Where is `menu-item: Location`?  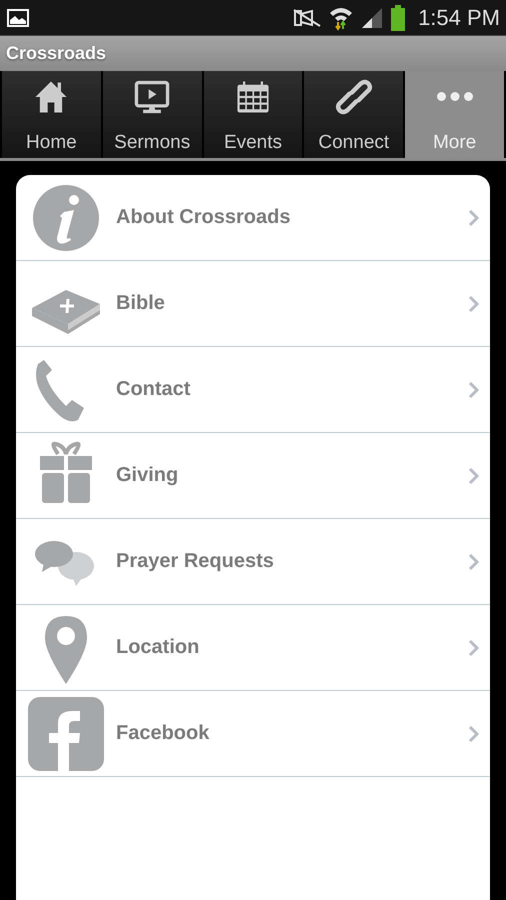
menu-item: Location is located at coordinates (253, 648).